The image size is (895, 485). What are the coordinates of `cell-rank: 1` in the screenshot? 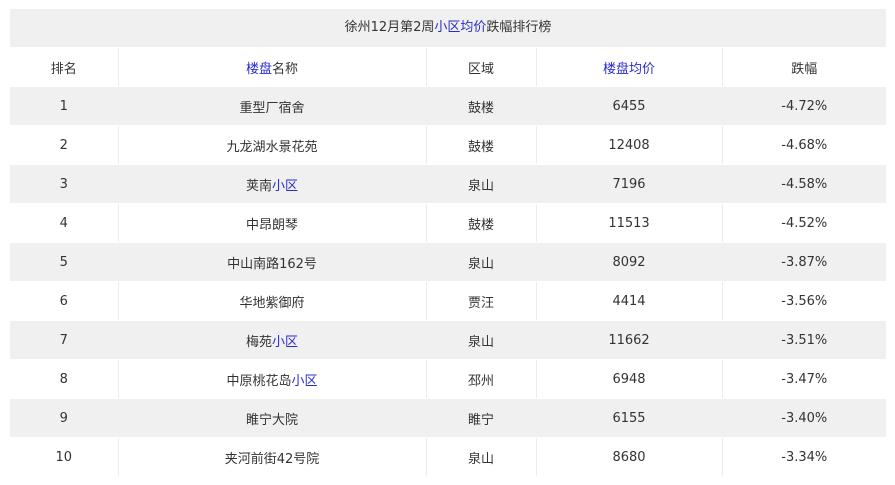 It's located at (64, 106).